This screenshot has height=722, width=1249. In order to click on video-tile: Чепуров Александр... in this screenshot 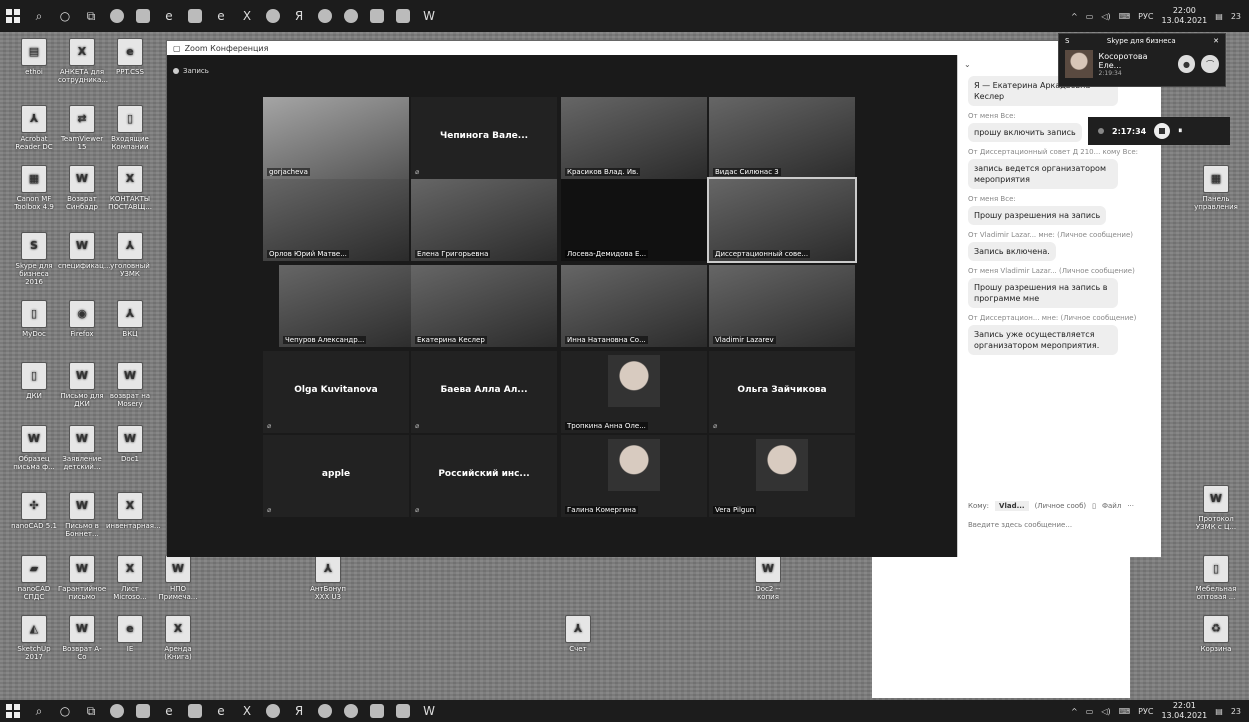, I will do `click(352, 306)`.